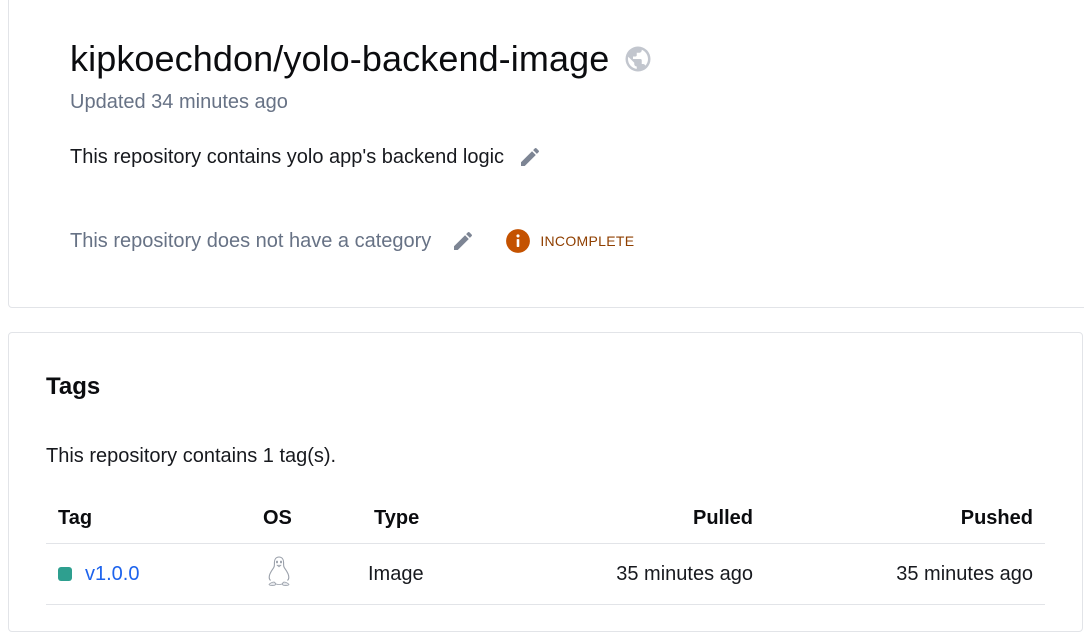 Image resolution: width=1084 pixels, height=632 pixels. What do you see at coordinates (396, 573) in the screenshot?
I see `type-cell: Image` at bounding box center [396, 573].